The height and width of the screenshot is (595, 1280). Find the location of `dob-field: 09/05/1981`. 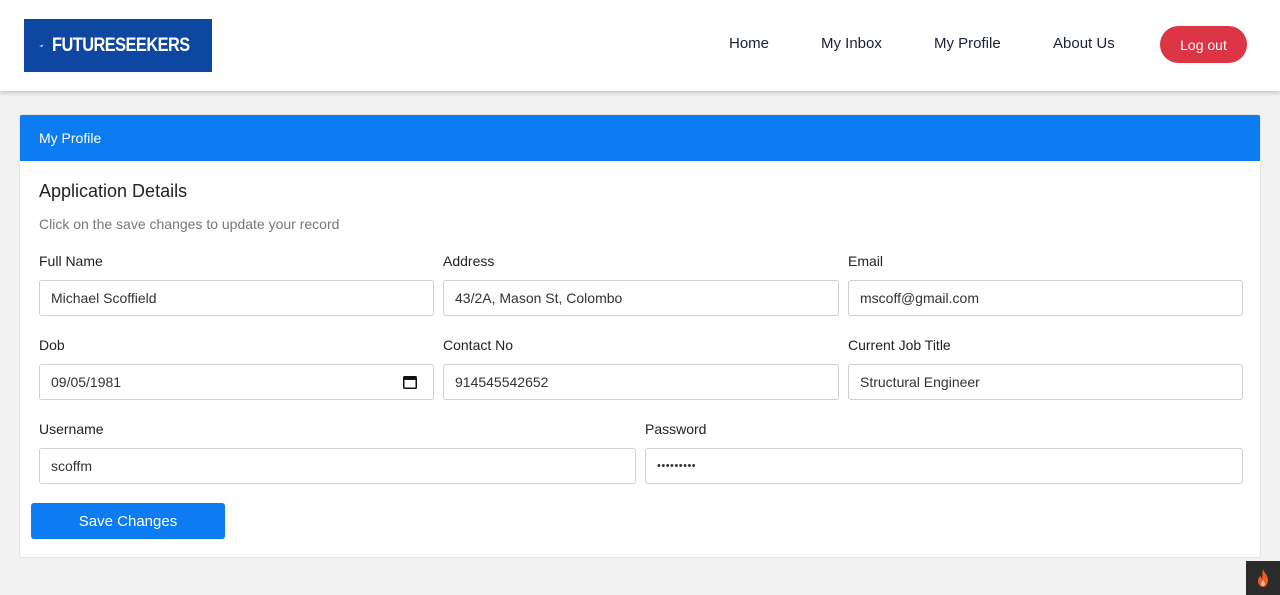

dob-field: 09/05/1981 is located at coordinates (236, 382).